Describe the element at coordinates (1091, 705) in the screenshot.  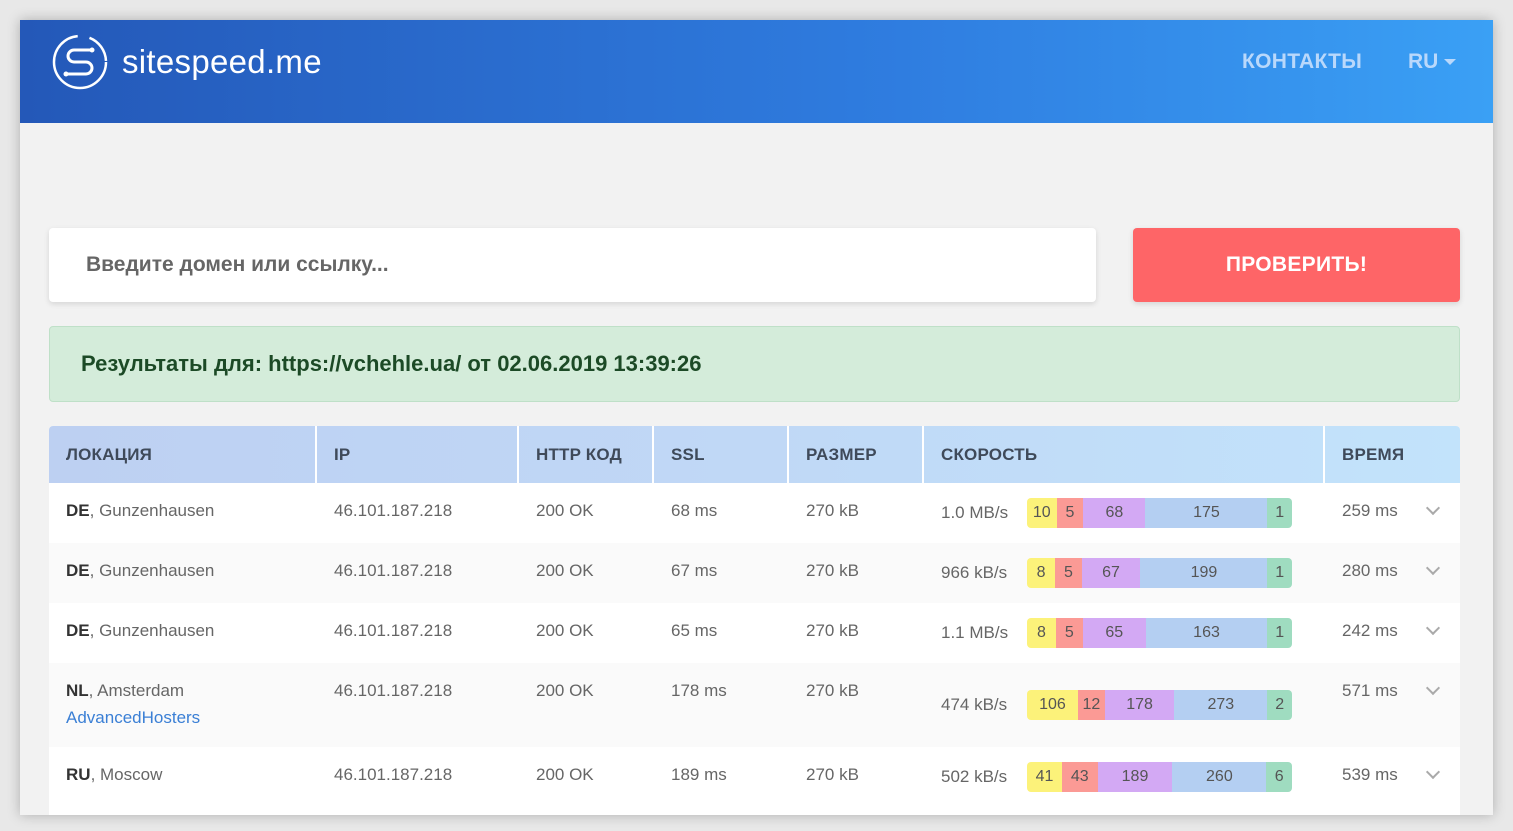
I see `timing-segment-connect: 12` at that location.